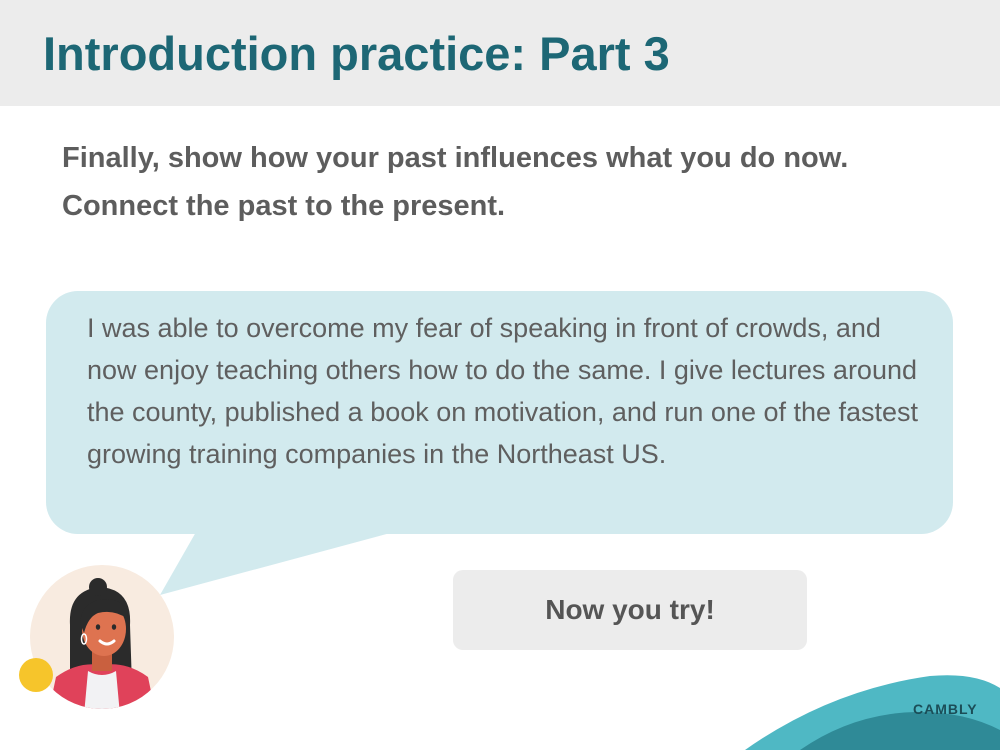 This screenshot has height=750, width=1000. Describe the element at coordinates (872, 712) in the screenshot. I see `brand-wave-decoration` at that location.